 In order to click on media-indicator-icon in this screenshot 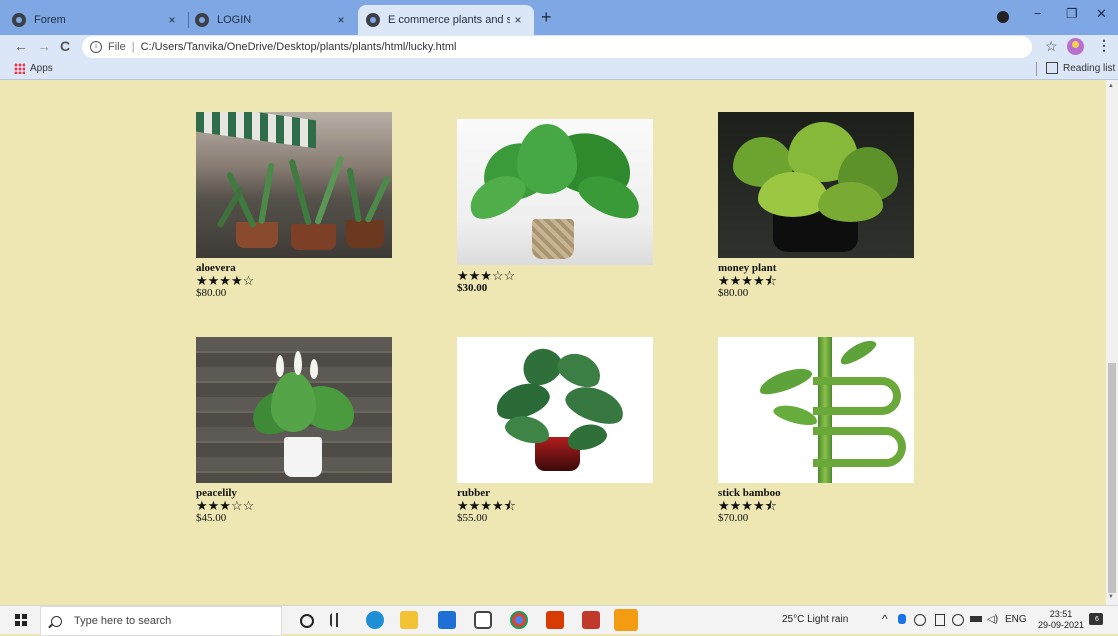, I will do `click(1003, 17)`.